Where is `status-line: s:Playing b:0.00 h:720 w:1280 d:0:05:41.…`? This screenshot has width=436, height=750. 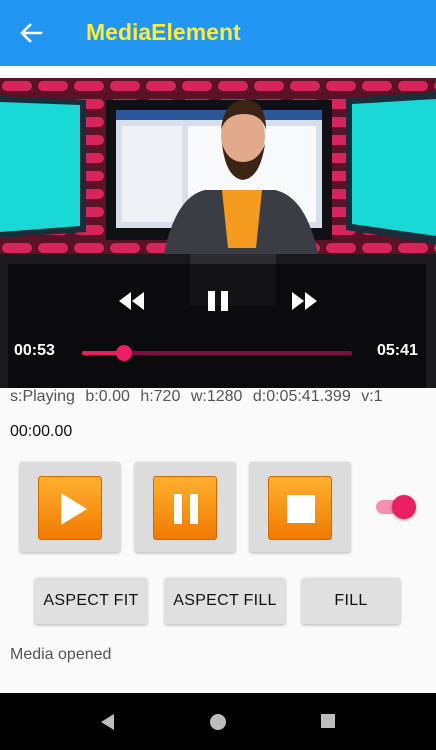 status-line: s:Playing b:0.00 h:720 w:1280 d:0:05:41.… is located at coordinates (199, 397).